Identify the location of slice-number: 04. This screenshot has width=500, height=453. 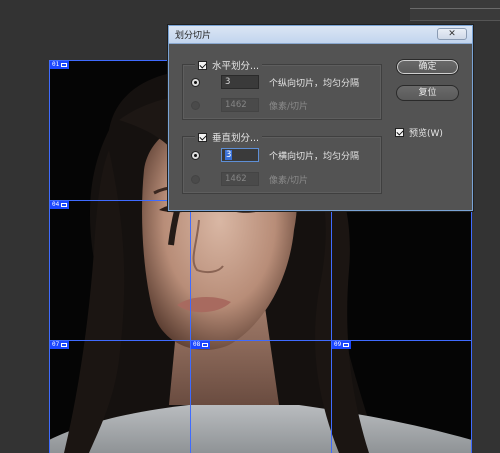
(56, 204).